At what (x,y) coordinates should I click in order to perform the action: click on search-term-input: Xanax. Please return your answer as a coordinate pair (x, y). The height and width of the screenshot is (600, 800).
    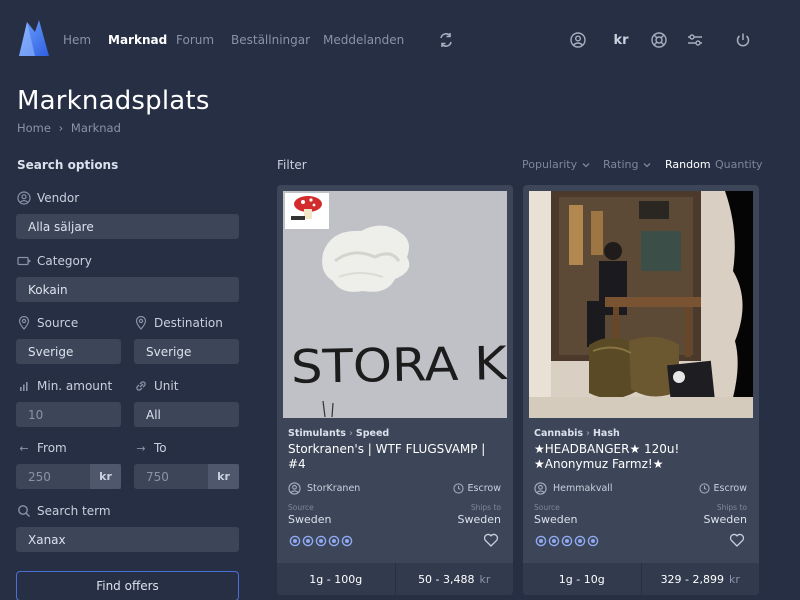
    Looking at the image, I should click on (127, 539).